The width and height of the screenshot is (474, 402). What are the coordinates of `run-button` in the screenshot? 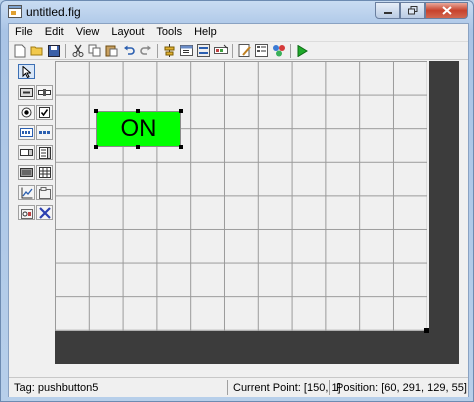 It's located at (302, 51).